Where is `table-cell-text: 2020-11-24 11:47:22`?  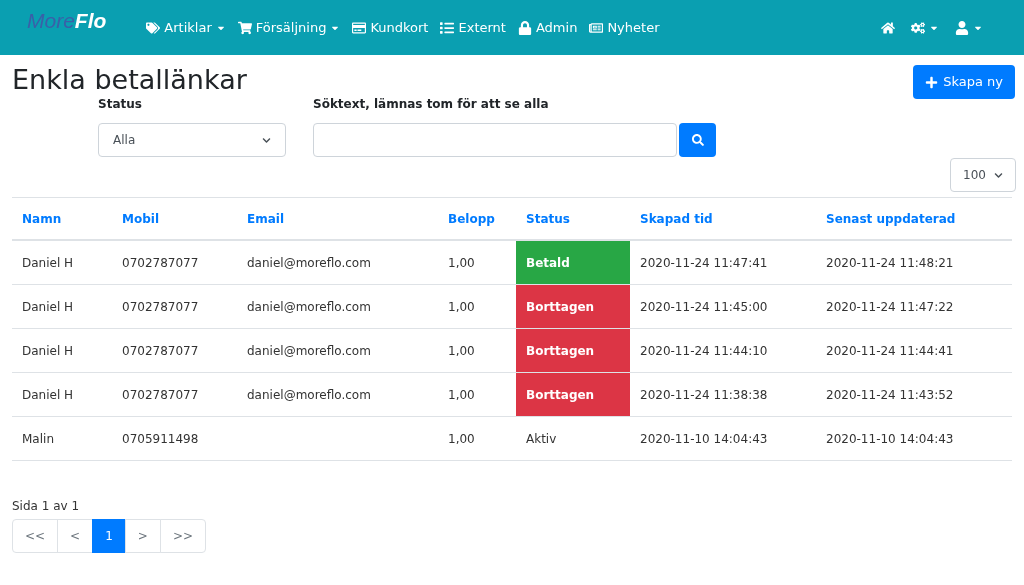
table-cell-text: 2020-11-24 11:47:22 is located at coordinates (890, 307).